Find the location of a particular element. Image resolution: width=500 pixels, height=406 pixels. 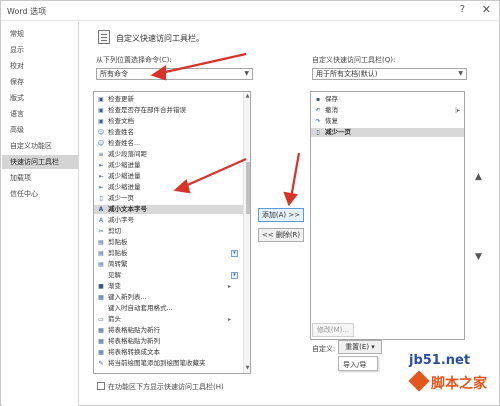

import-export-item: 导入/导 is located at coordinates (354, 365).